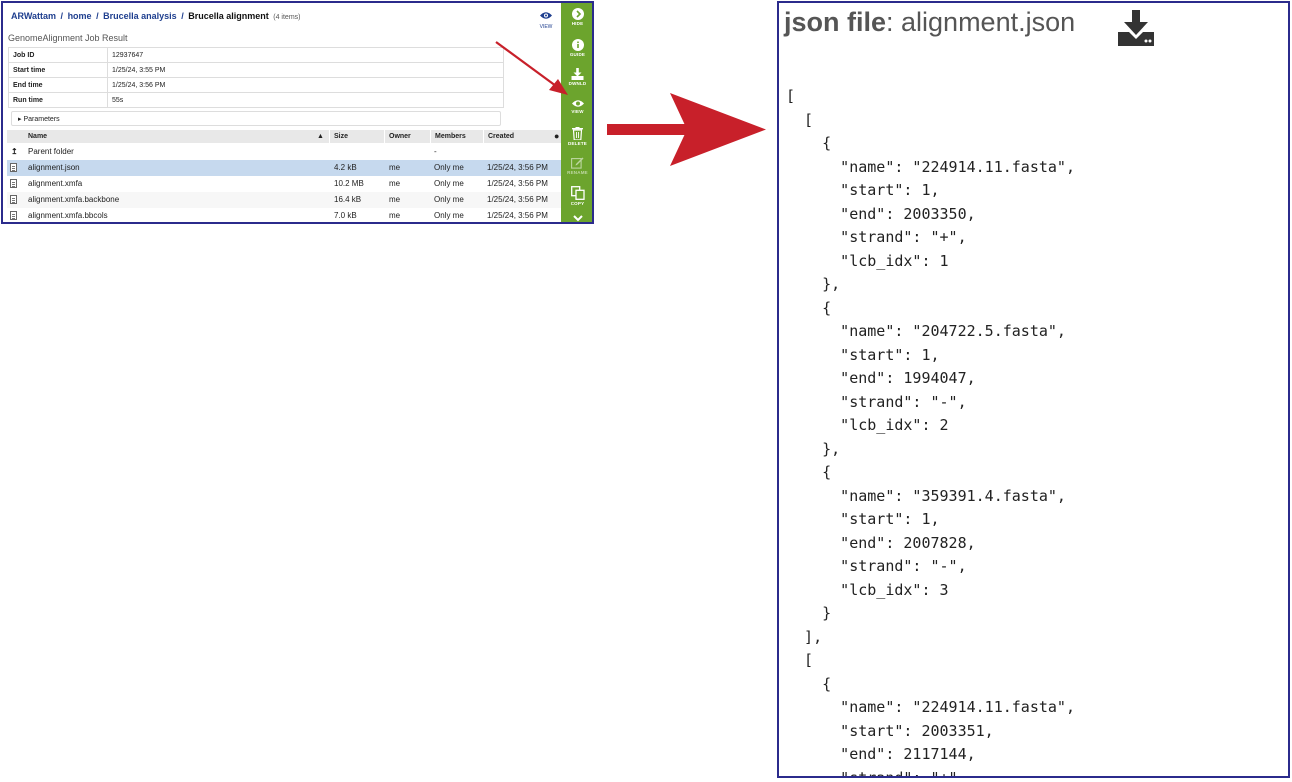  Describe the element at coordinates (835, 22) in the screenshot. I see `viewer-title-bold: json file` at that location.